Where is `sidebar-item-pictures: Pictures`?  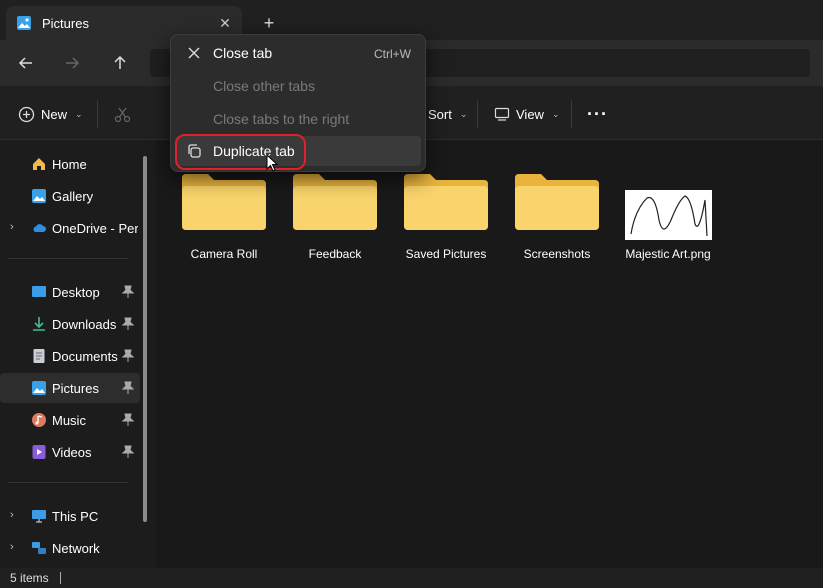 sidebar-item-pictures: Pictures is located at coordinates (70, 388).